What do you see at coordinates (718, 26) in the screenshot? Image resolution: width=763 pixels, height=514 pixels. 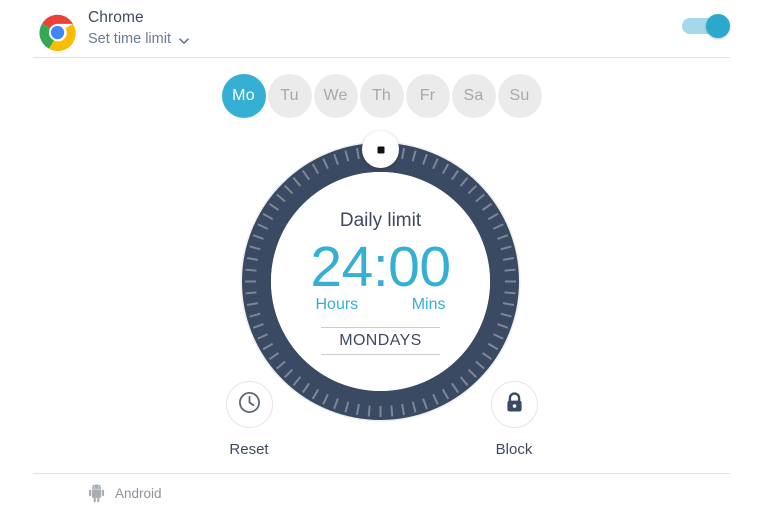 I see `toggle-knob` at bounding box center [718, 26].